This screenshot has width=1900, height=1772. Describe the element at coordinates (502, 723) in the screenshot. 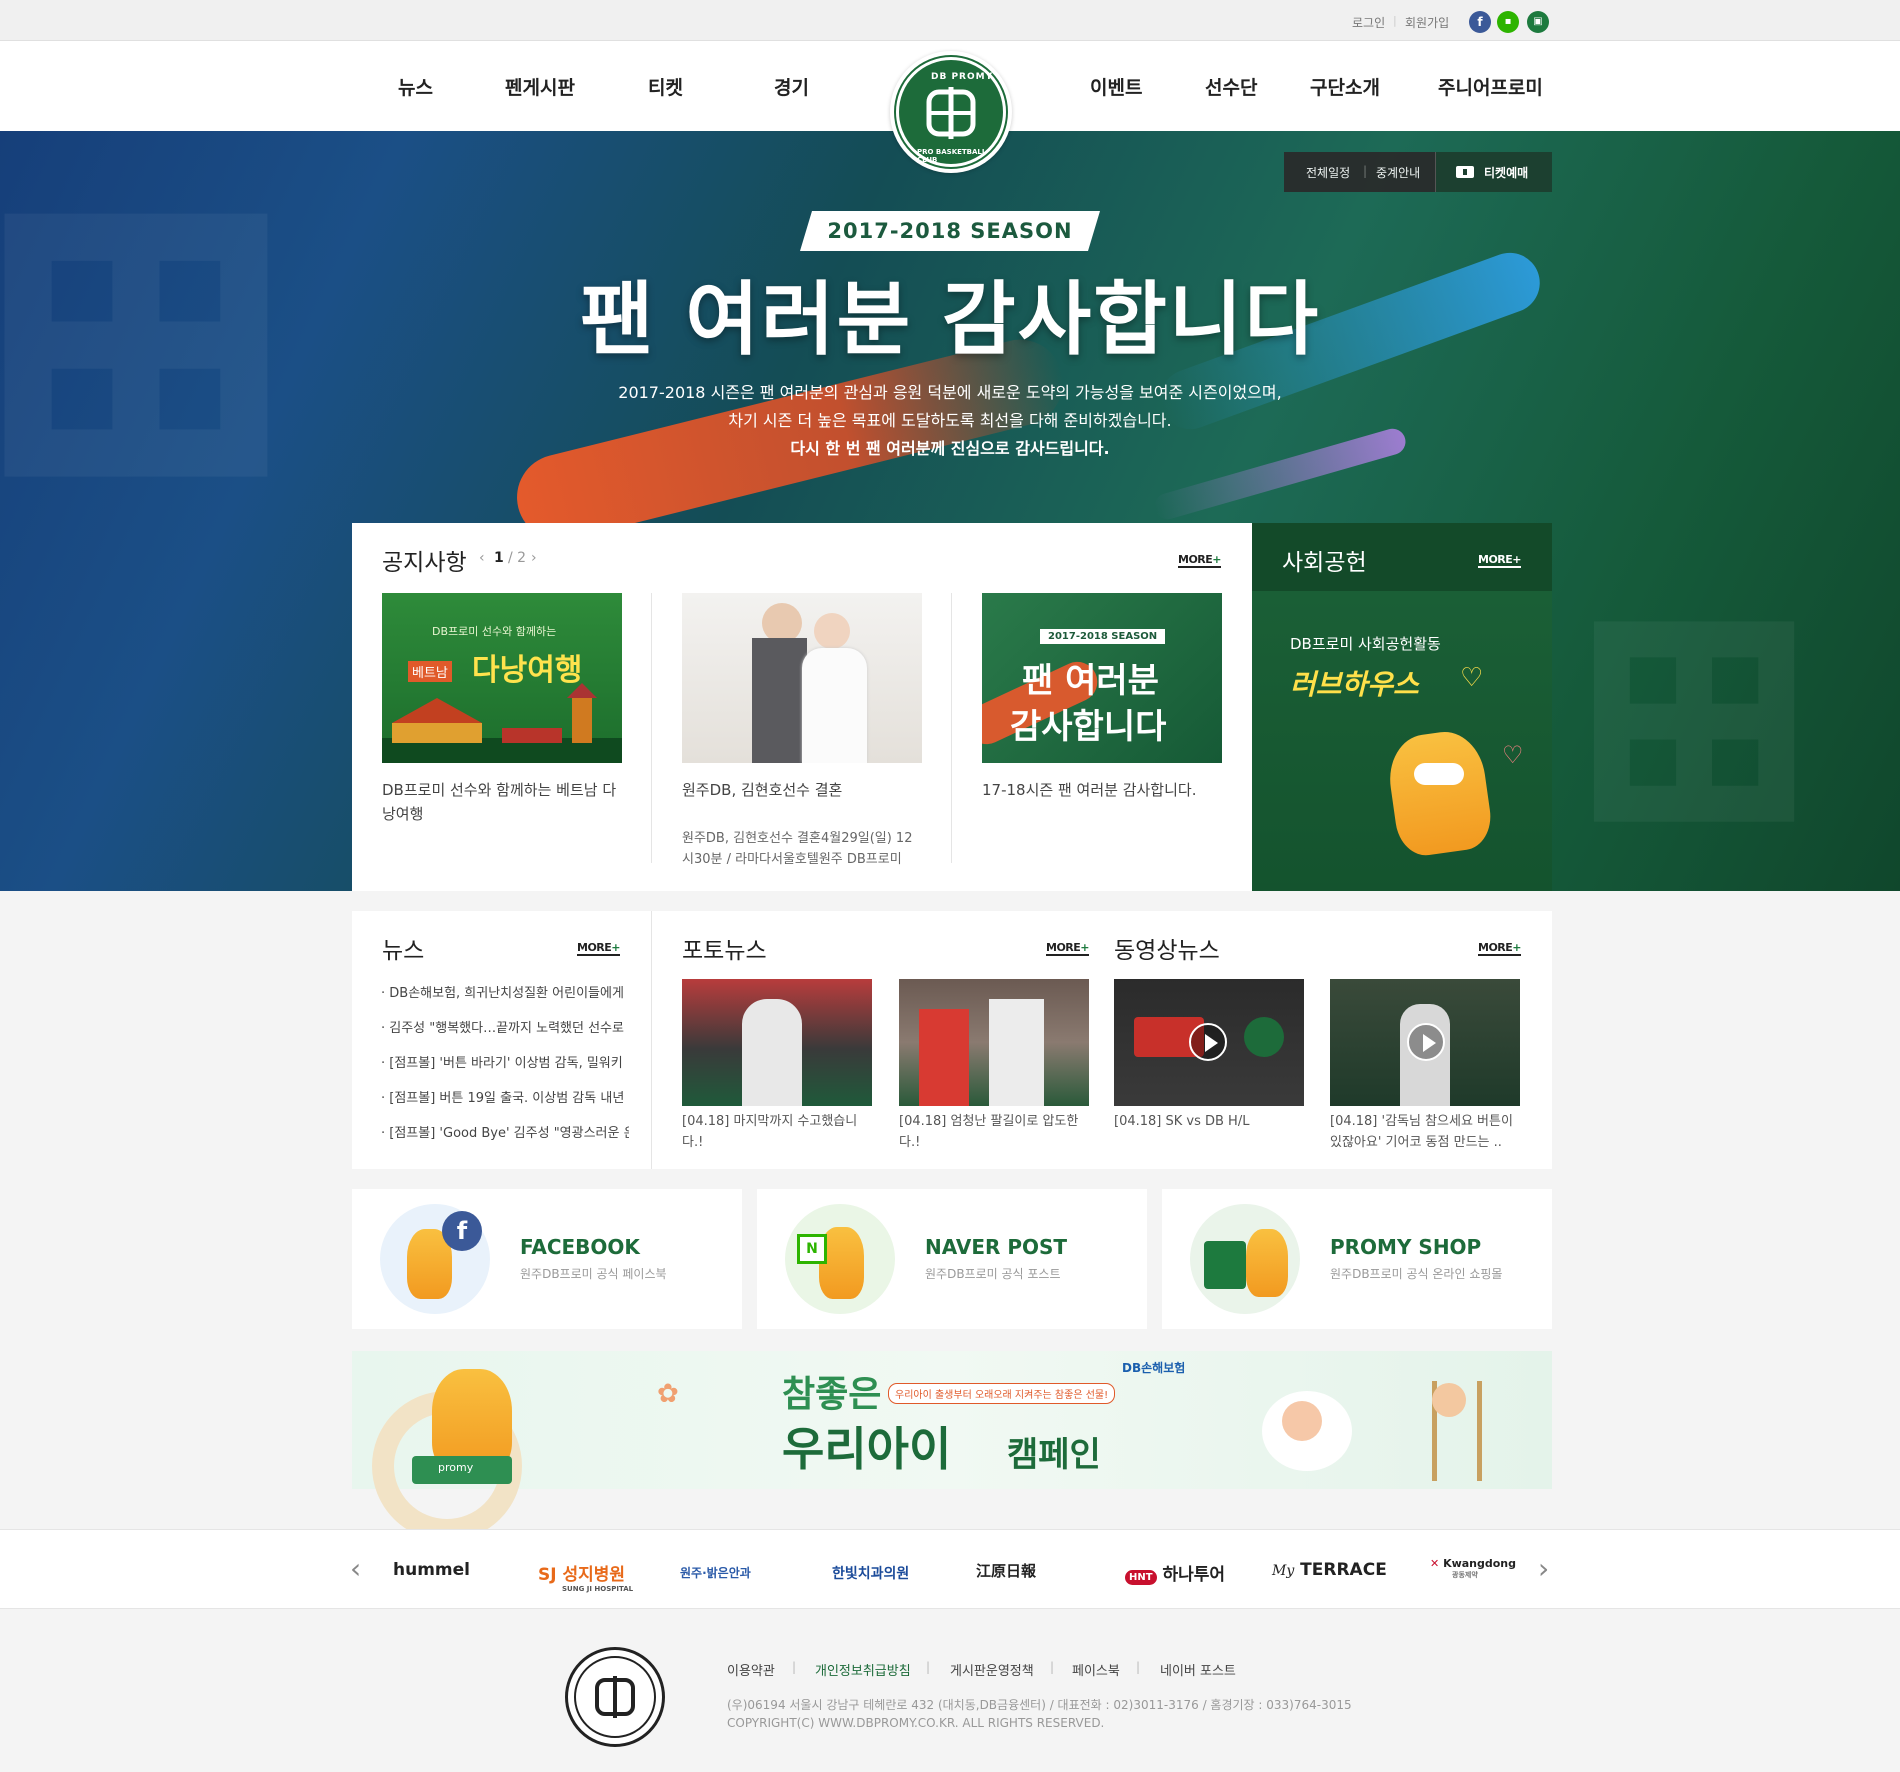

I see `temple-illustration` at that location.